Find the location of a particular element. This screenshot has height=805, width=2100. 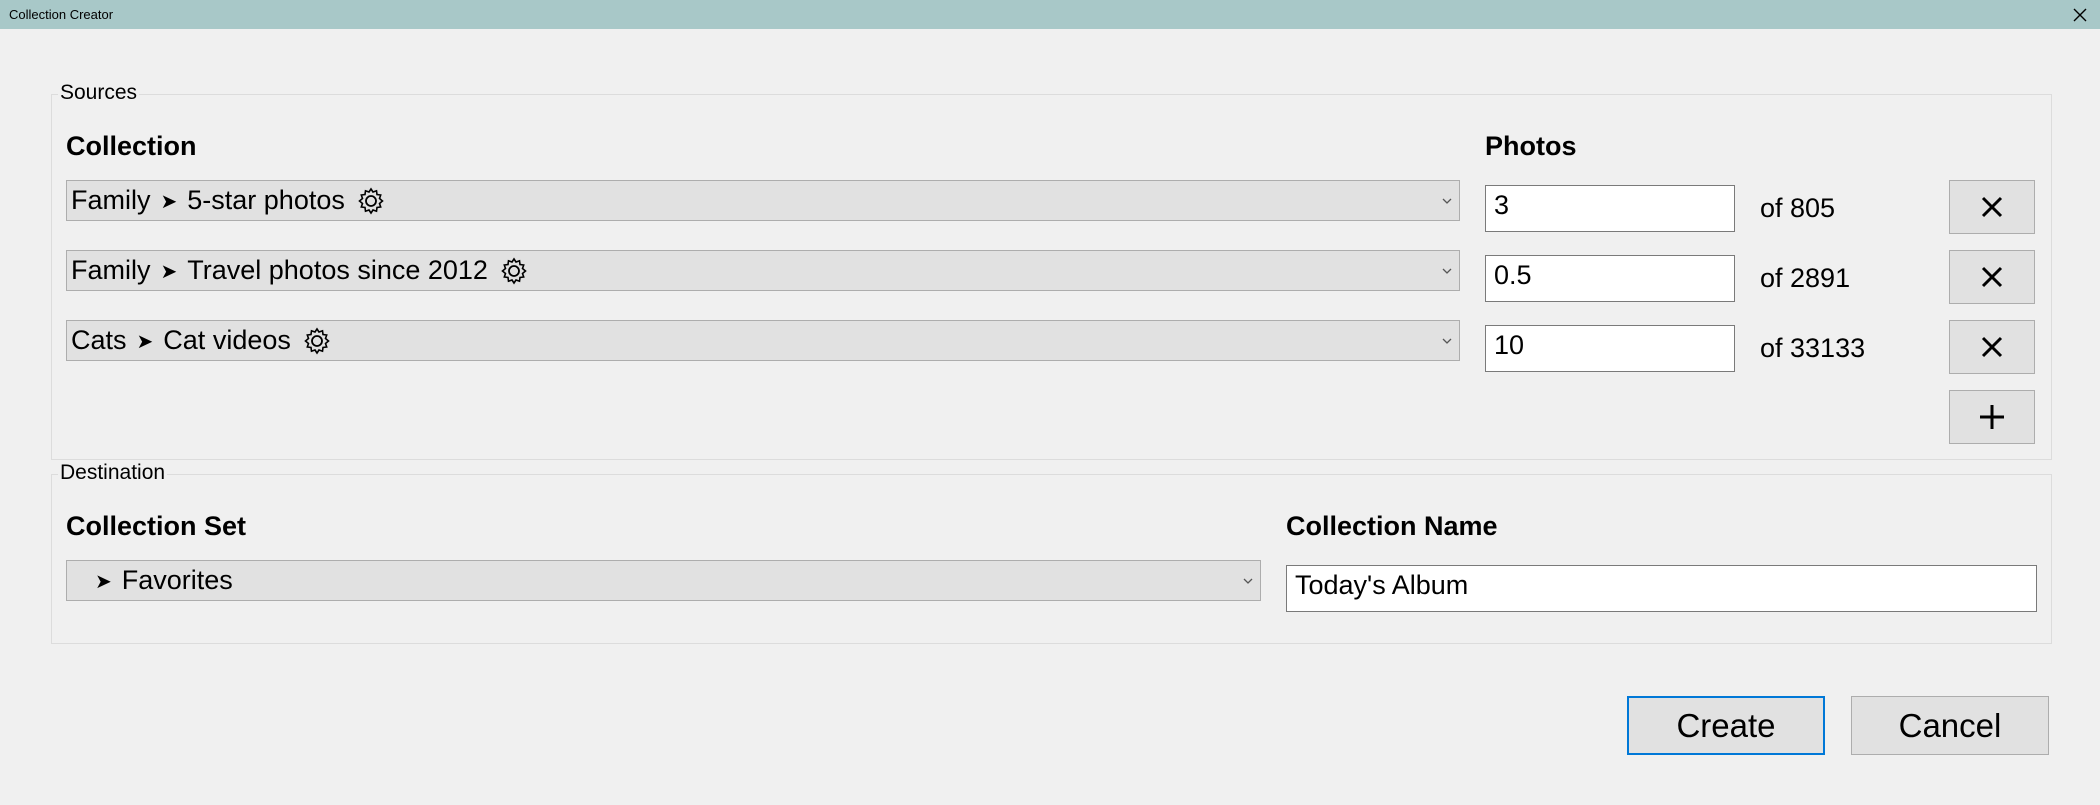

cancel-button: Cancel is located at coordinates (1950, 725).